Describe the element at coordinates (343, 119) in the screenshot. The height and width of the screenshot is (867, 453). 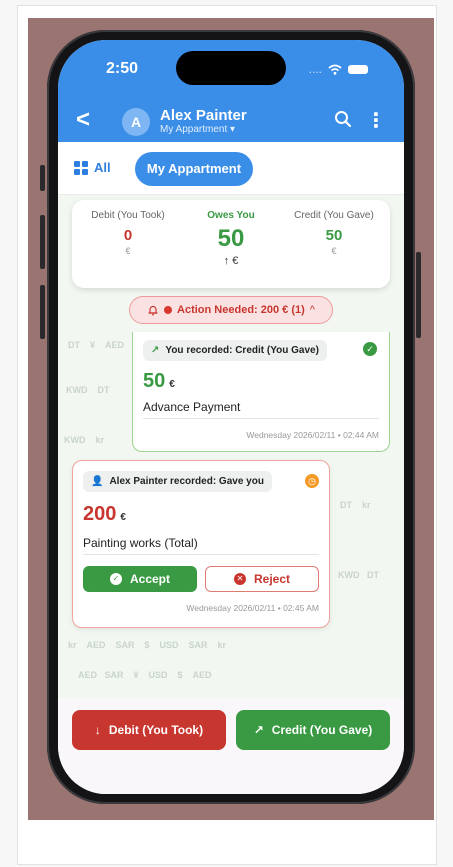
I see `search-icon` at that location.